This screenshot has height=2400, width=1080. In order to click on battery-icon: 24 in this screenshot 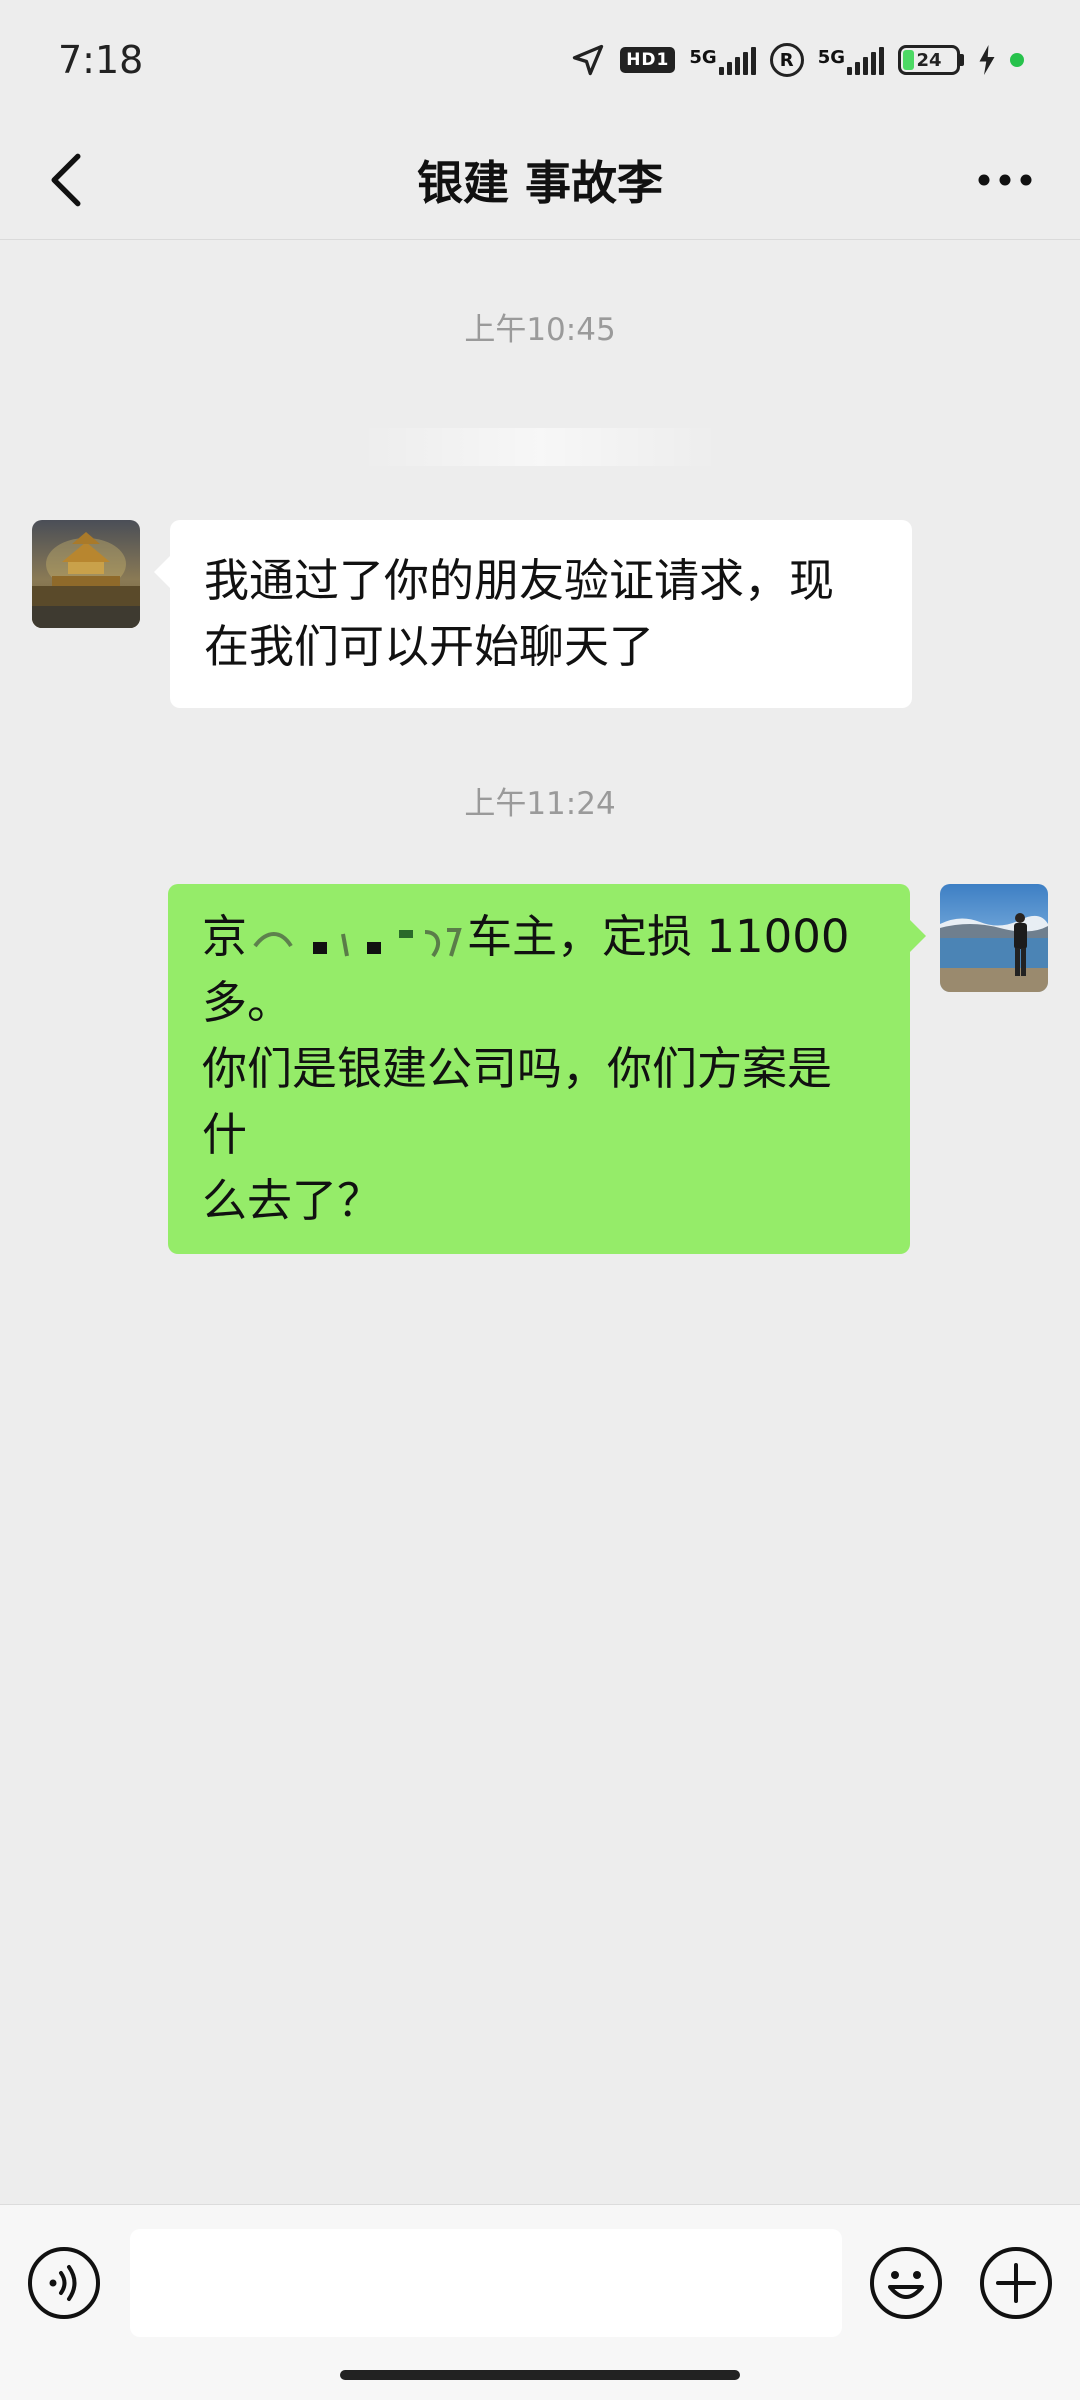, I will do `click(931, 60)`.